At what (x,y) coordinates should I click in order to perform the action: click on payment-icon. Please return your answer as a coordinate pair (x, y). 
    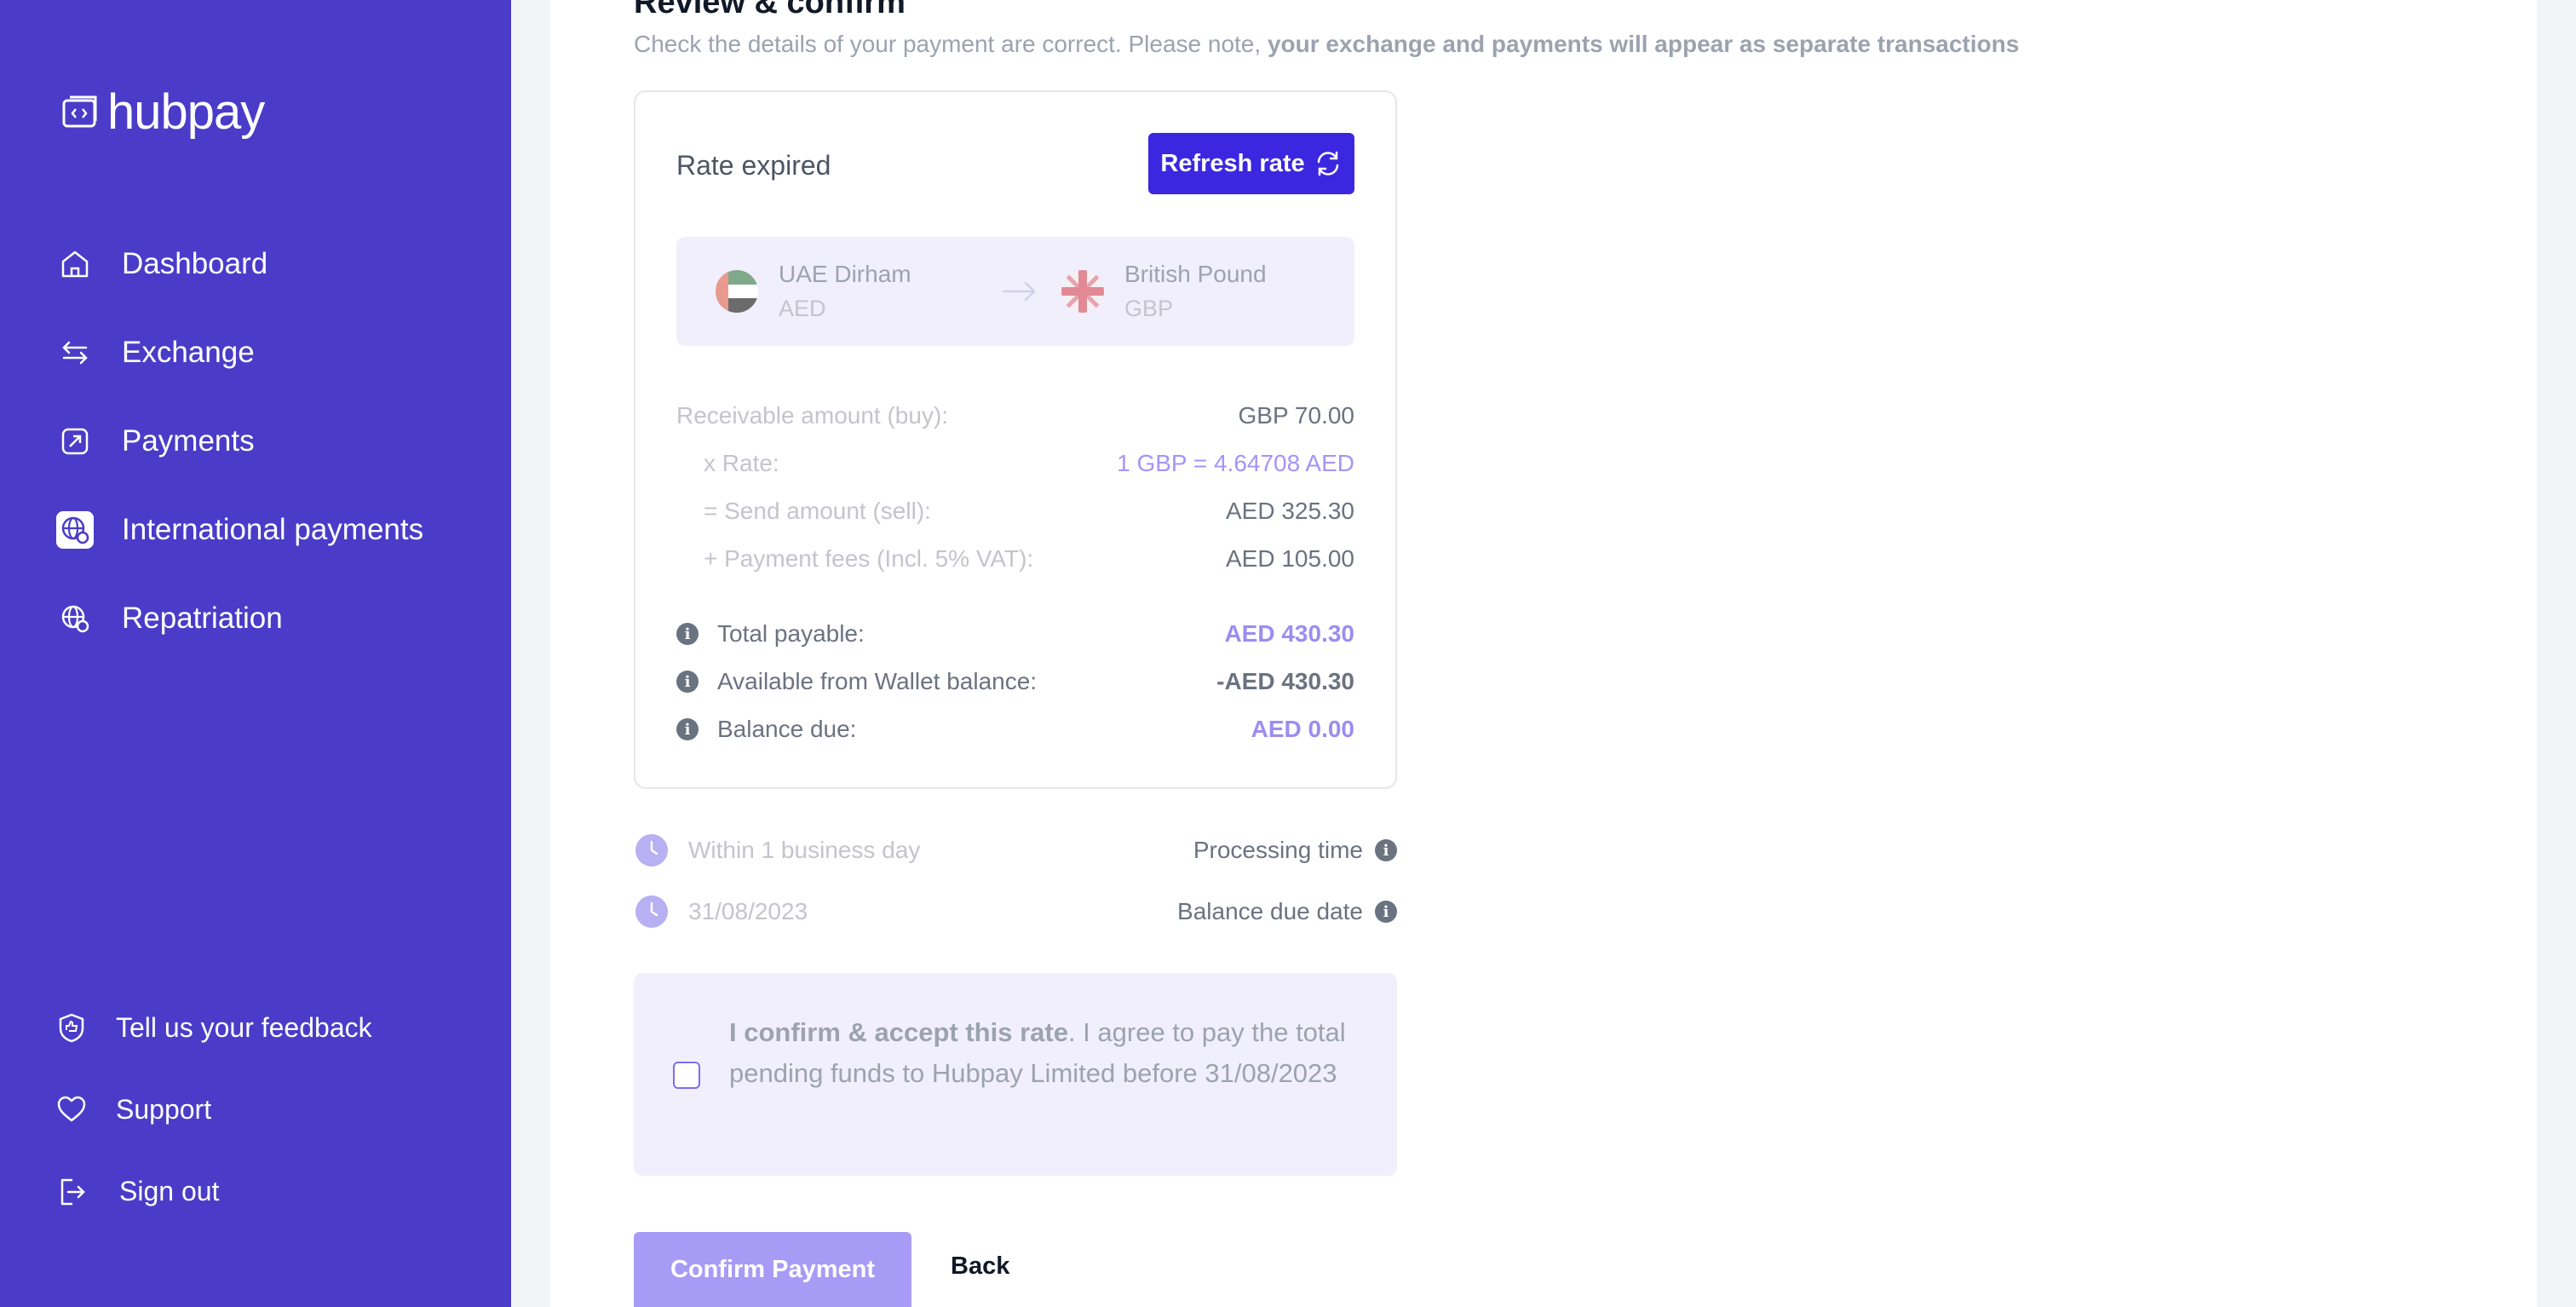
    Looking at the image, I should click on (75, 442).